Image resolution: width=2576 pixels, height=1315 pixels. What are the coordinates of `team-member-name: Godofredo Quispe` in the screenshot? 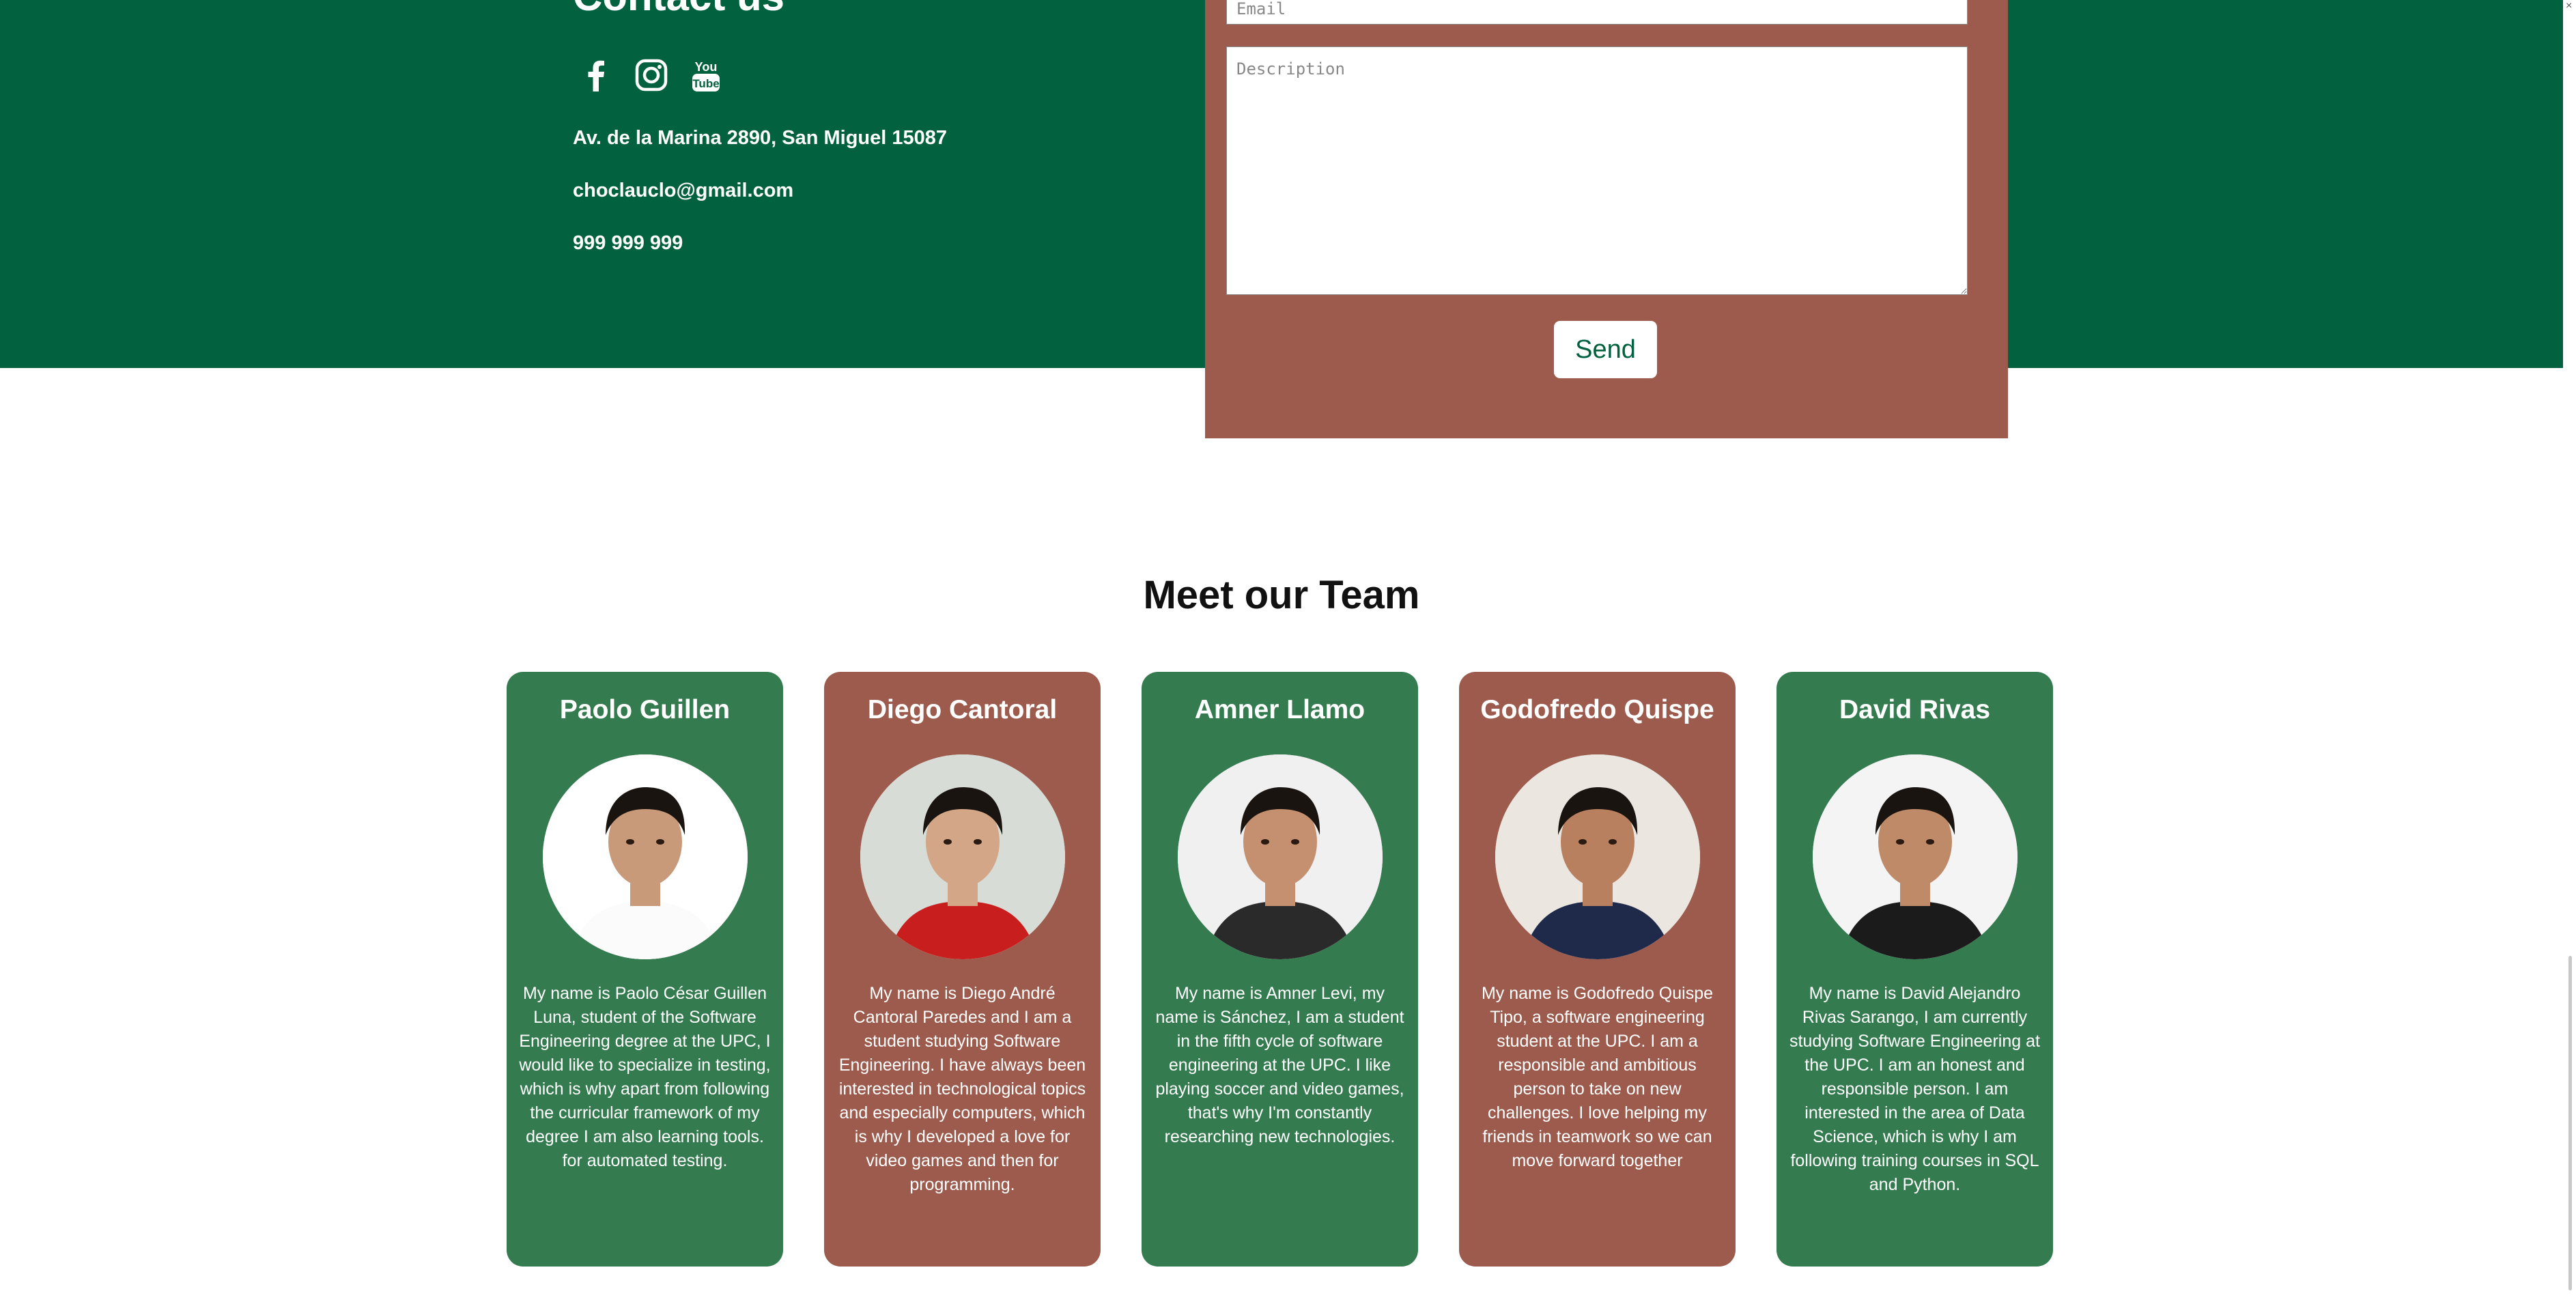 It's located at (1597, 709).